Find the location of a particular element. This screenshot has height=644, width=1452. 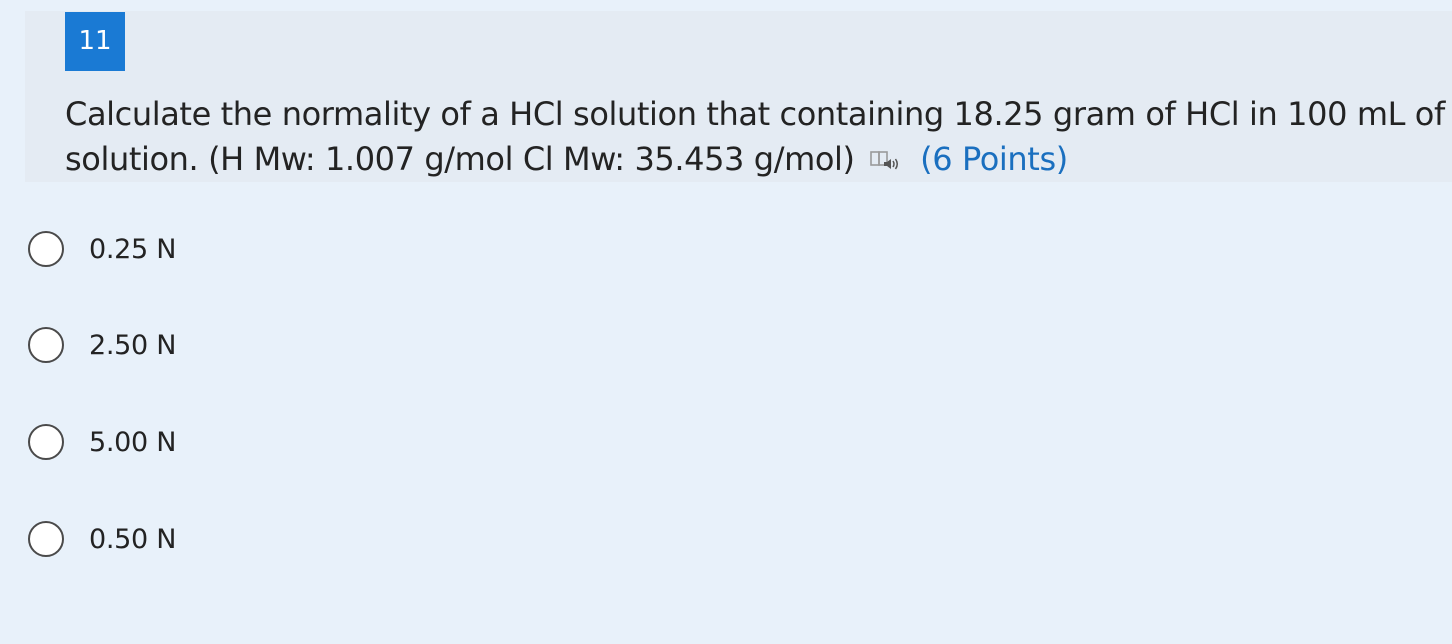

immersive-reader-icon is located at coordinates (885, 154).